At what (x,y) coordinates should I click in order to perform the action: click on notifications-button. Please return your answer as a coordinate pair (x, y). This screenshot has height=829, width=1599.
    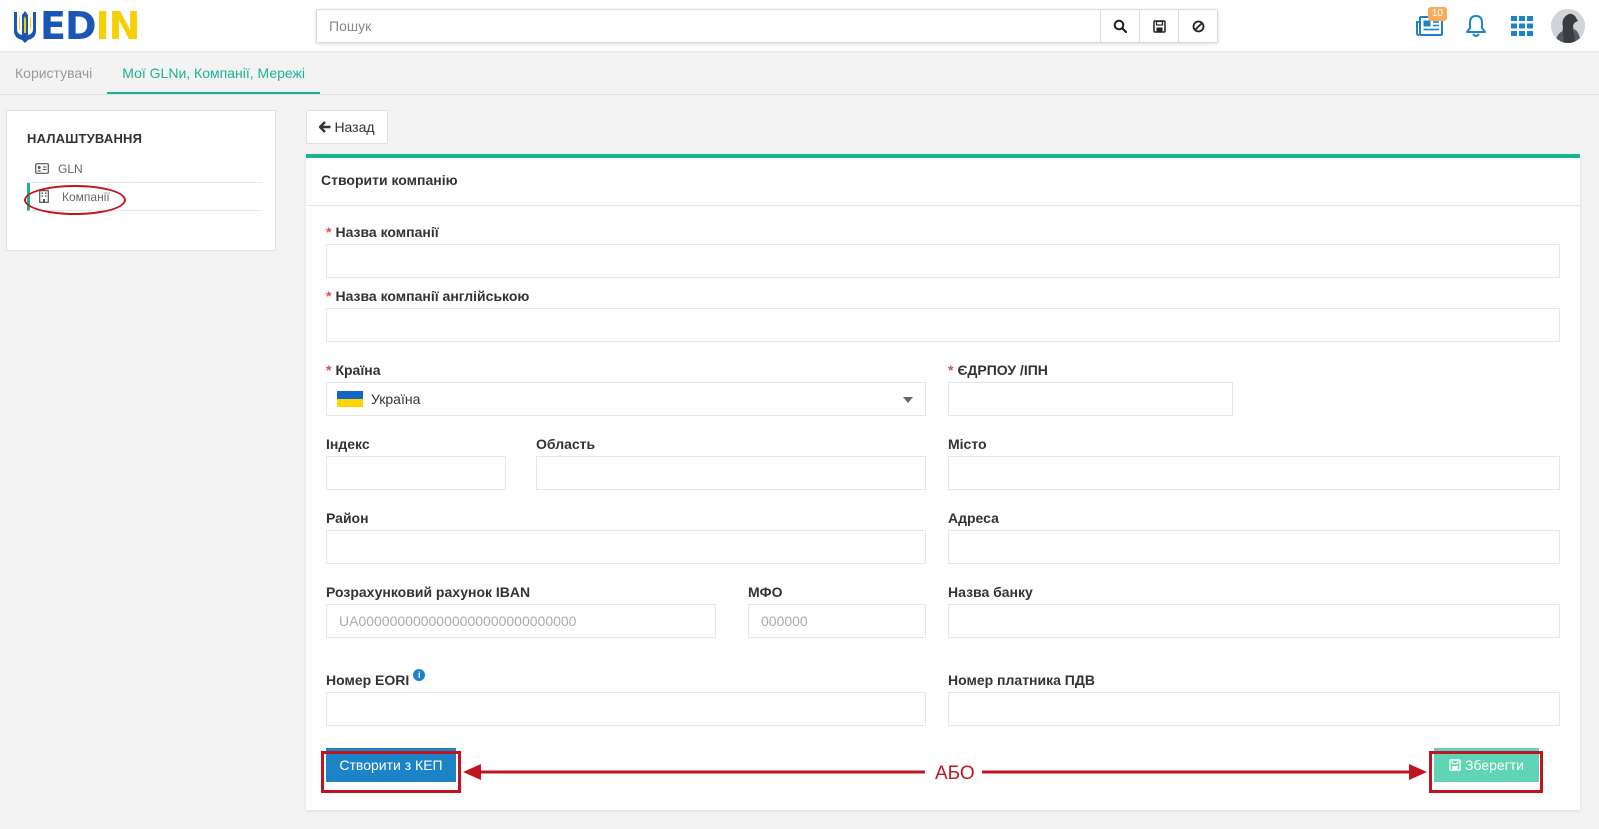
    Looking at the image, I should click on (1476, 26).